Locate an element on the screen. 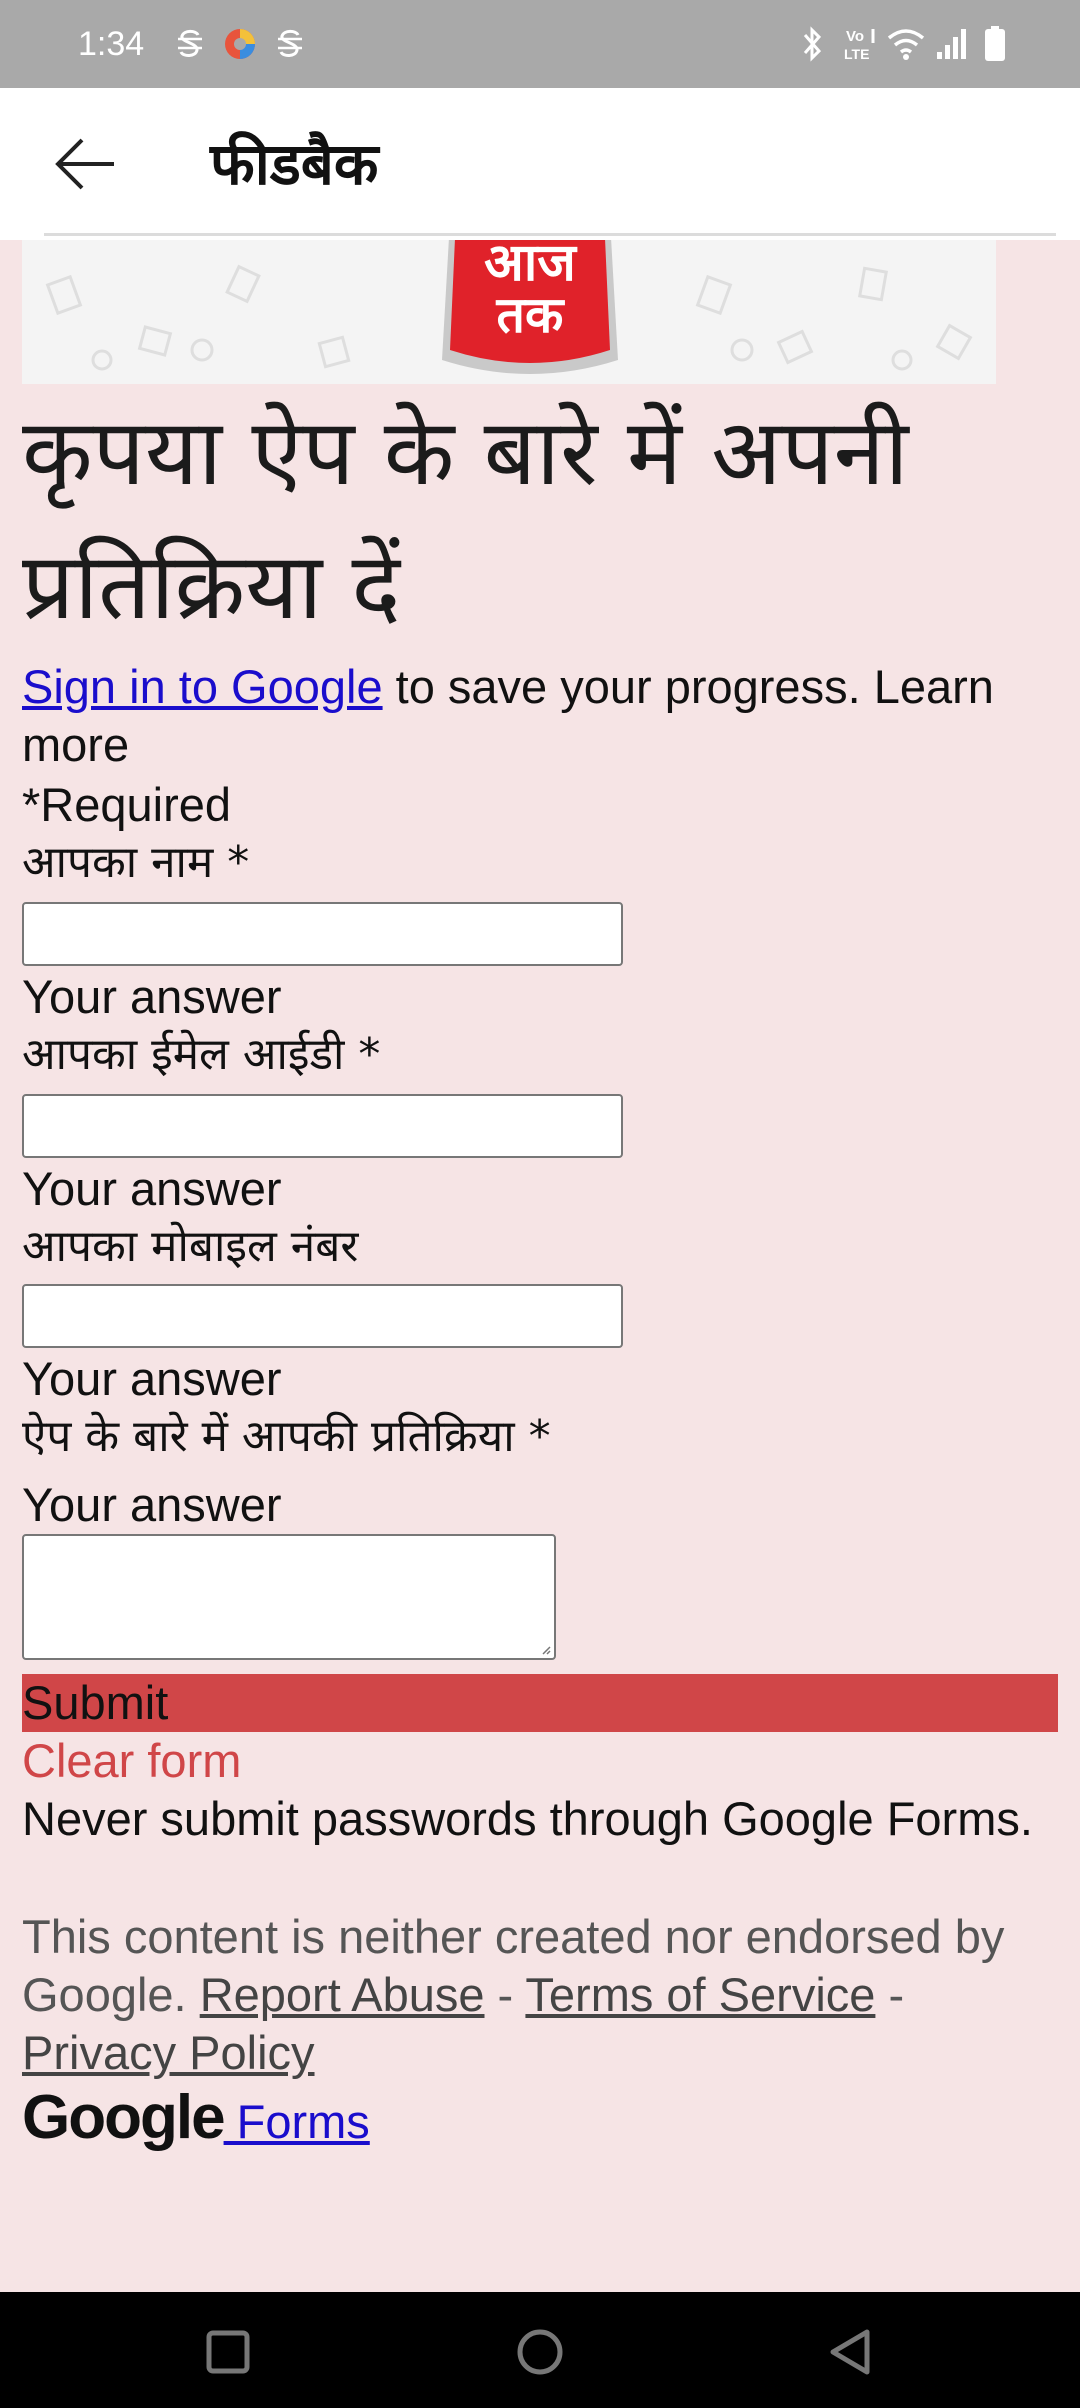 The image size is (1080, 2408). browser-icon is located at coordinates (240, 44).